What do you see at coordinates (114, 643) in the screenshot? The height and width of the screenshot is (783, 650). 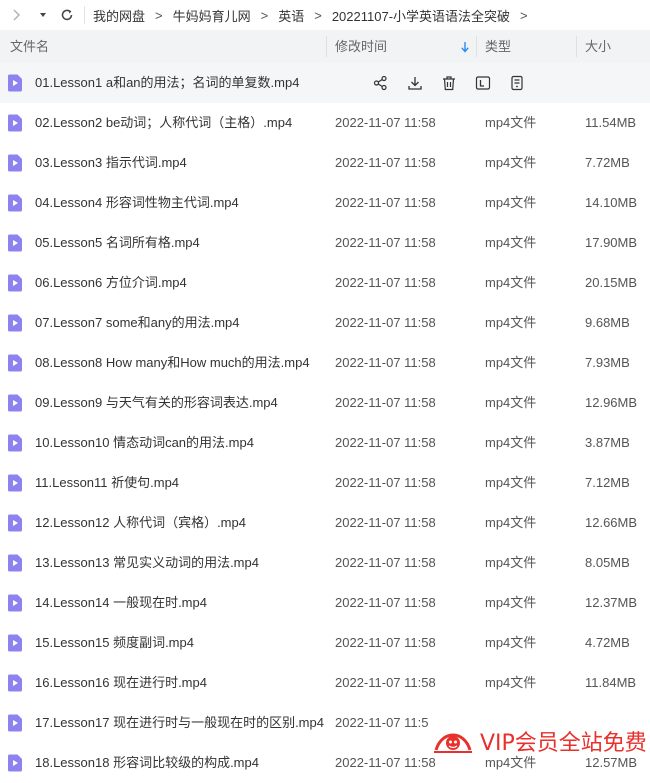 I see `file-name: 15.Lesson15 频度副词.mp4` at bounding box center [114, 643].